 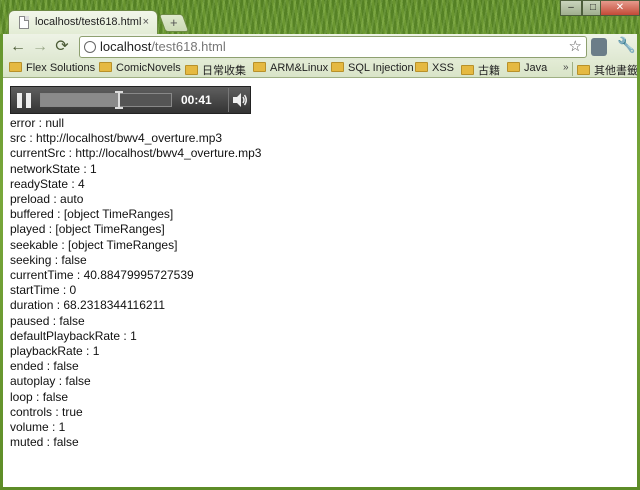 I want to click on bookmark-folder: SQL Injection, so click(x=372, y=68).